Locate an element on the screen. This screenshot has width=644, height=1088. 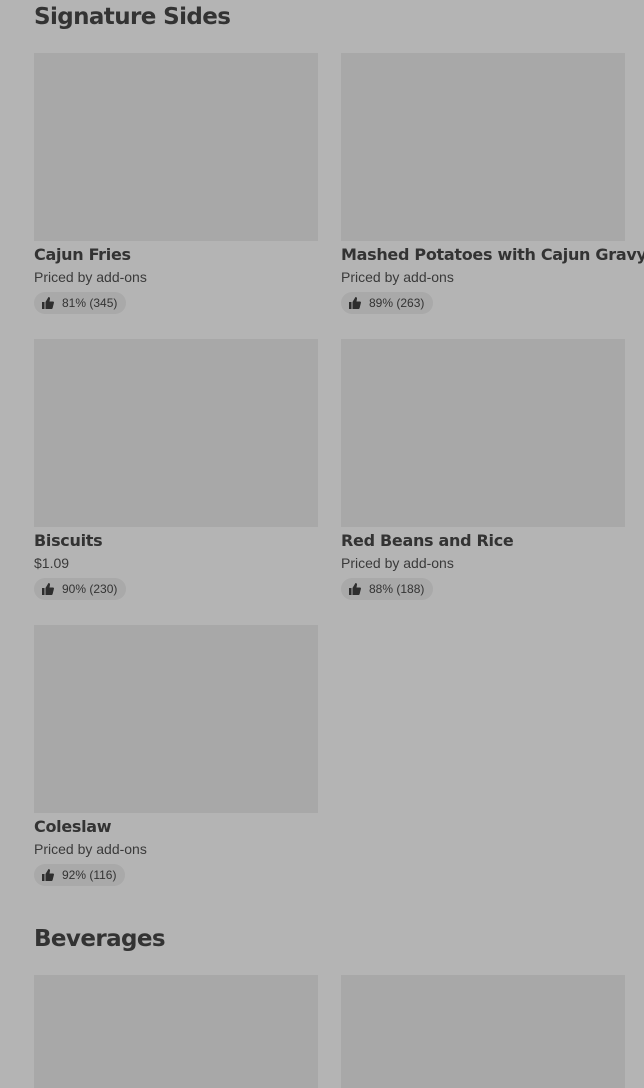
rating-badge: 90% (230) is located at coordinates (80, 589).